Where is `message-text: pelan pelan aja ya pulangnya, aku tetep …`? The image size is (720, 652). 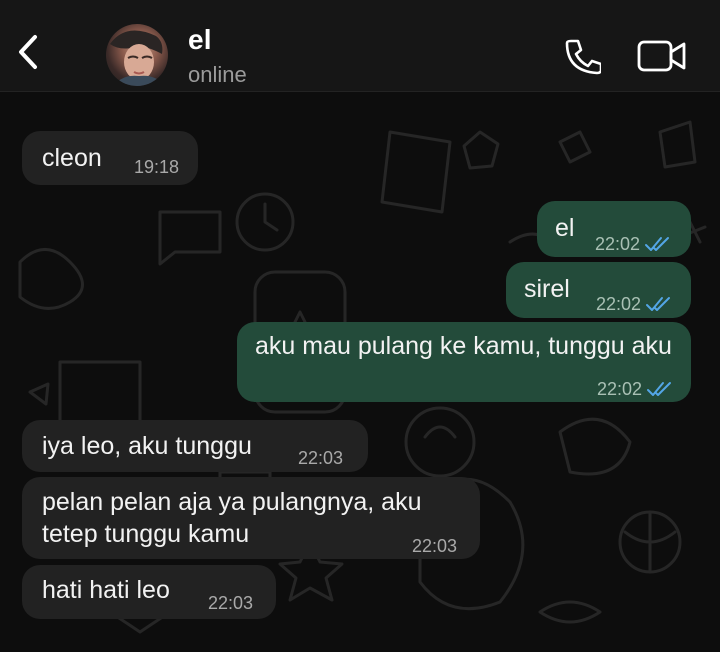
message-text: pelan pelan aja ya pulangnya, aku tetep … is located at coordinates (232, 518).